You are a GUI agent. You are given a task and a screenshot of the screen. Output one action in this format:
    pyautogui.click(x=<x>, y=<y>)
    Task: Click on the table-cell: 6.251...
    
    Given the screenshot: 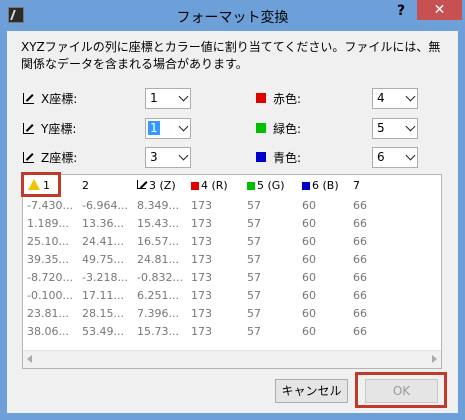 What is the action you would take?
    pyautogui.click(x=158, y=295)
    